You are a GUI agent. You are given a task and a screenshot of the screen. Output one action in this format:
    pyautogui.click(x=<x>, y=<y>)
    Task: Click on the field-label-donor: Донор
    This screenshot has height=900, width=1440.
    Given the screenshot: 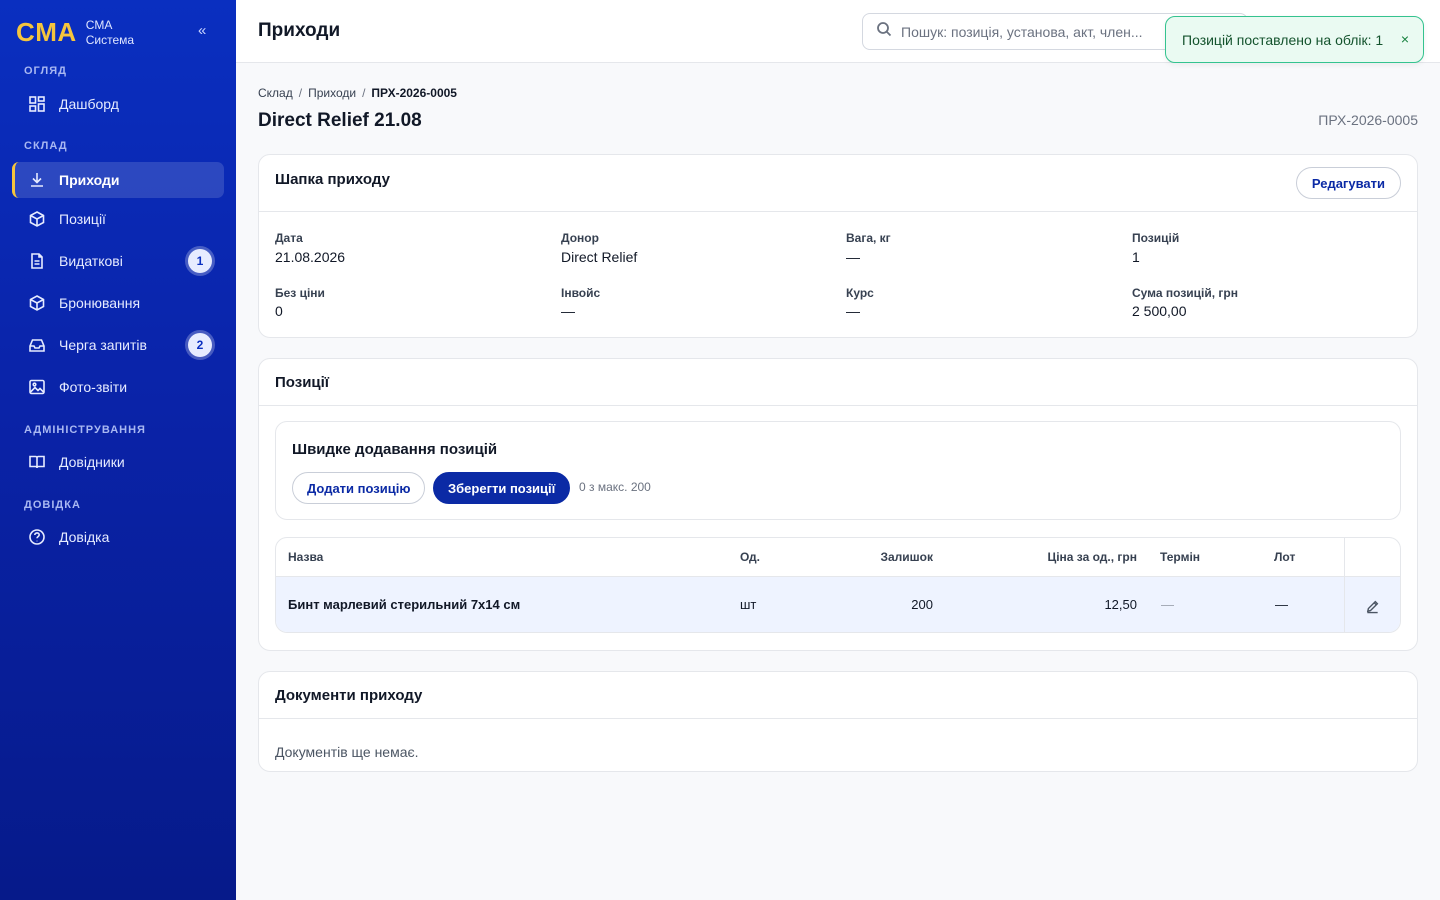 What is the action you would take?
    pyautogui.click(x=580, y=238)
    